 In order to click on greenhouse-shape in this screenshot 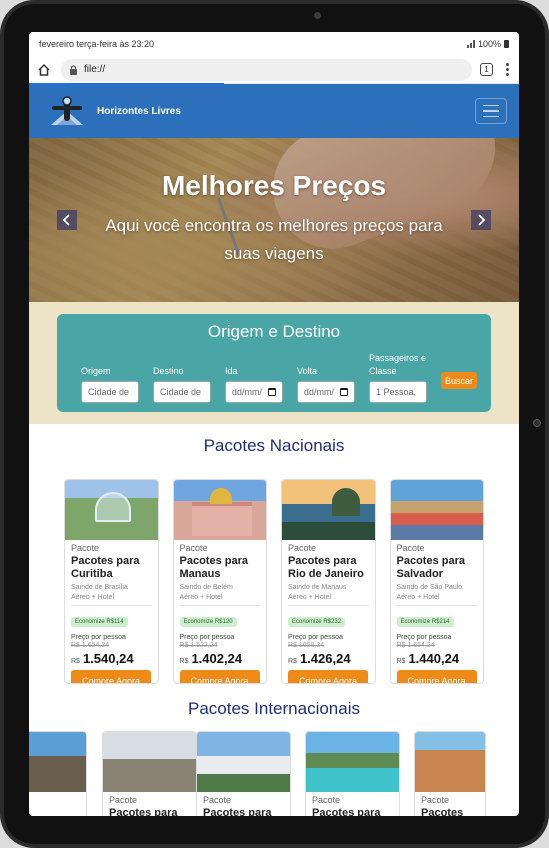, I will do `click(113, 507)`.